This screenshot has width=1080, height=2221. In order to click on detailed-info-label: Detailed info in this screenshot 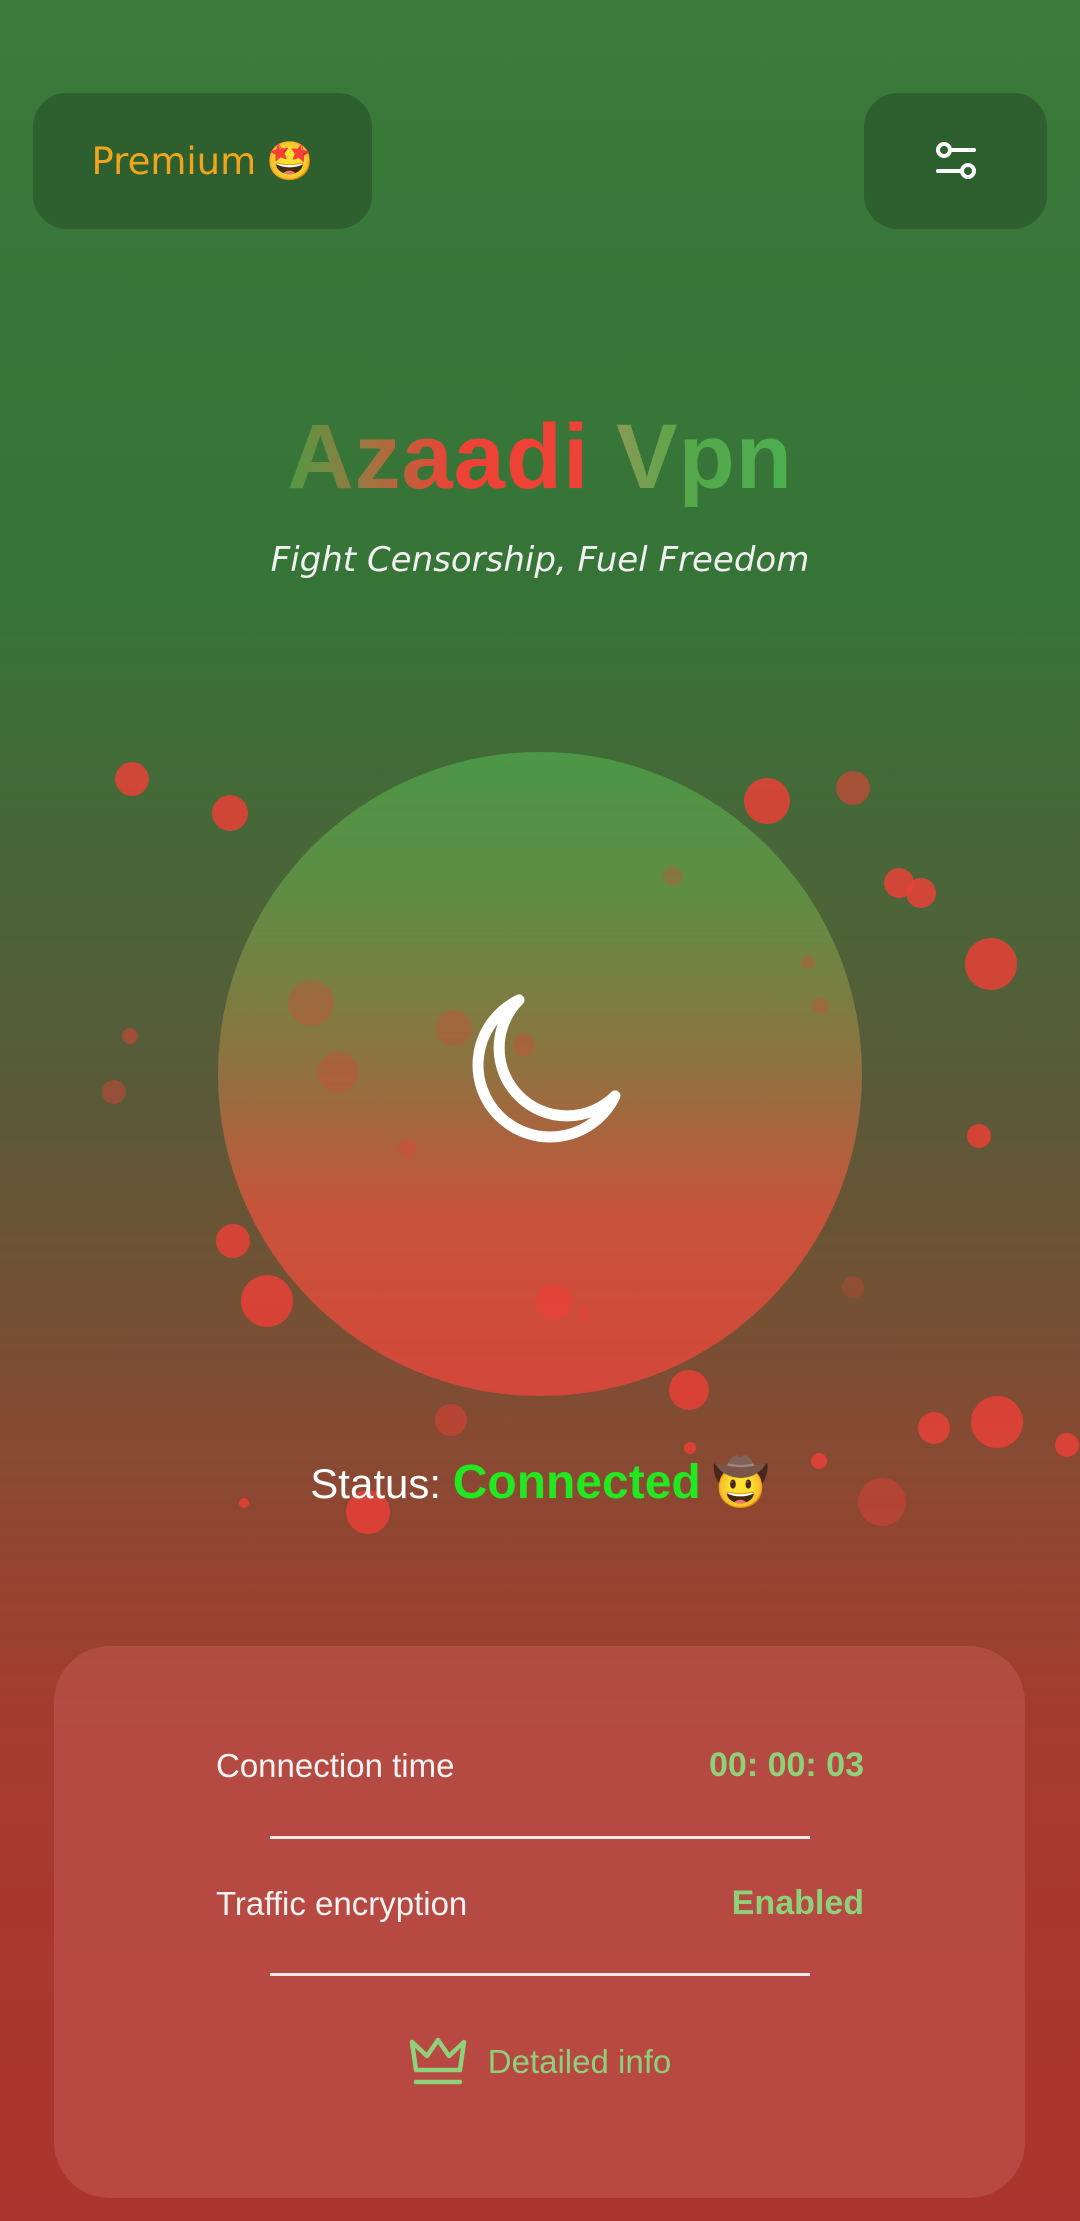, I will do `click(579, 2061)`.